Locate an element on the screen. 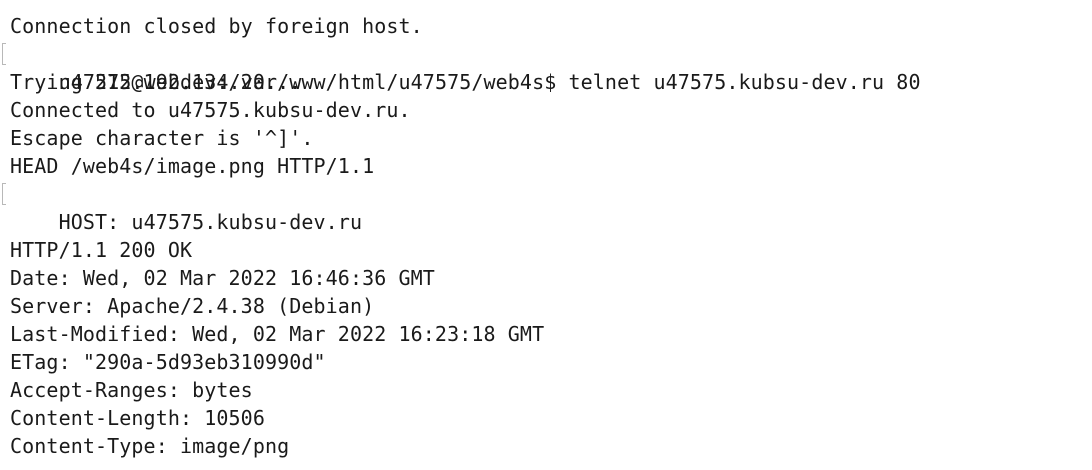 Image resolution: width=1092 pixels, height=470 pixels. terminal-line-escape-character: Escape character is '^]'. is located at coordinates (162, 138).